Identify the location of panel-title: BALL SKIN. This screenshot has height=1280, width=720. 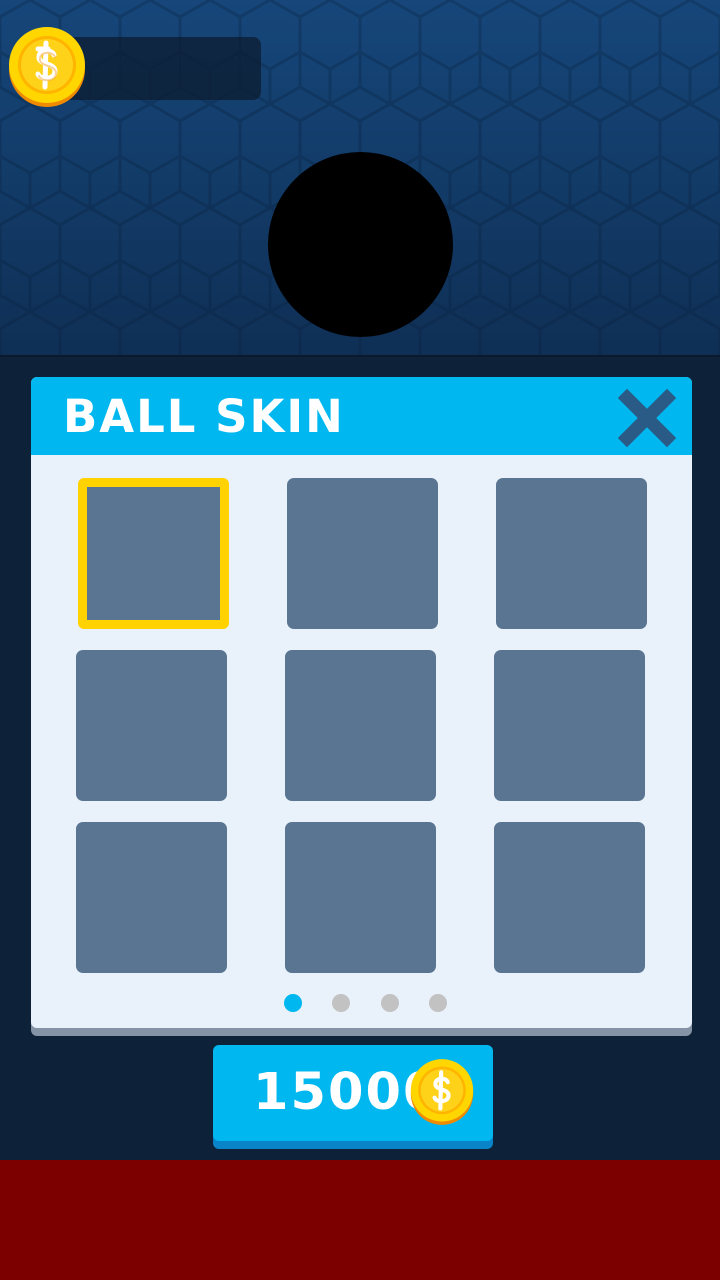
(204, 416).